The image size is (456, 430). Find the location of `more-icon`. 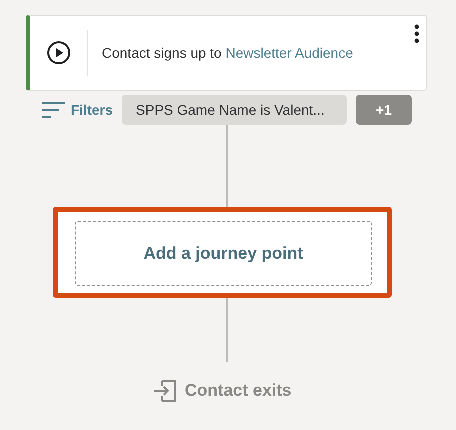

more-icon is located at coordinates (417, 34).